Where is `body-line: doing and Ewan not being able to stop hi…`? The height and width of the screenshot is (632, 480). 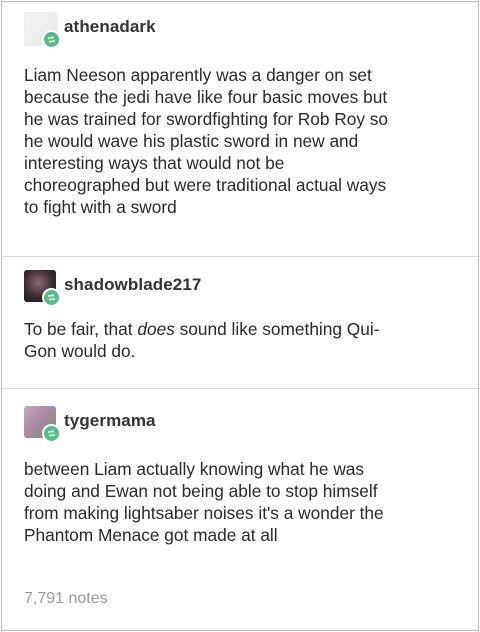
body-line: doing and Ewan not being able to stop hi… is located at coordinates (201, 491).